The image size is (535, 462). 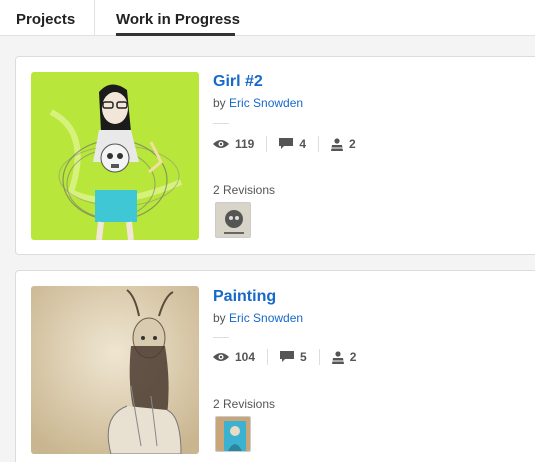 I want to click on stats-row: 119 4 2, so click(x=284, y=144).